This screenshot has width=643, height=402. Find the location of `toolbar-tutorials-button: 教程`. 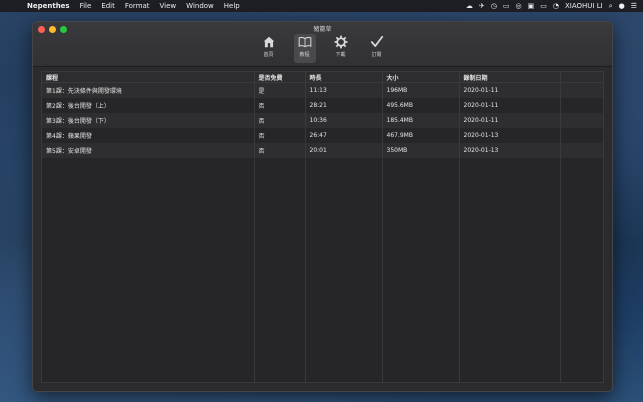

toolbar-tutorials-button: 教程 is located at coordinates (304, 48).